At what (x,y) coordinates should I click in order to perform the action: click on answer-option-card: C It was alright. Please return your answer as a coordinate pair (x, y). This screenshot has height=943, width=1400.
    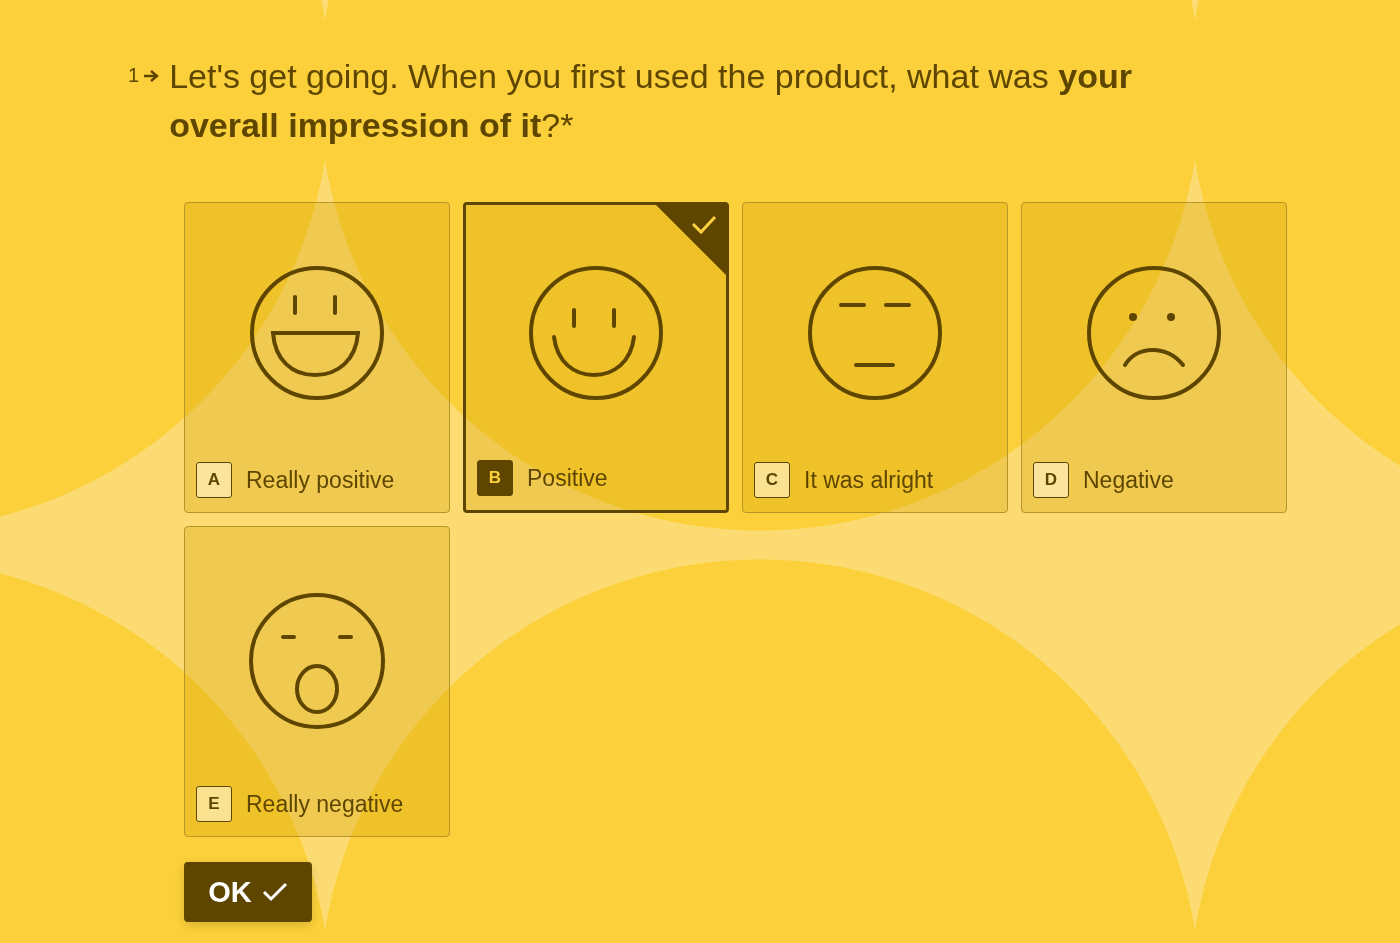
    Looking at the image, I should click on (875, 357).